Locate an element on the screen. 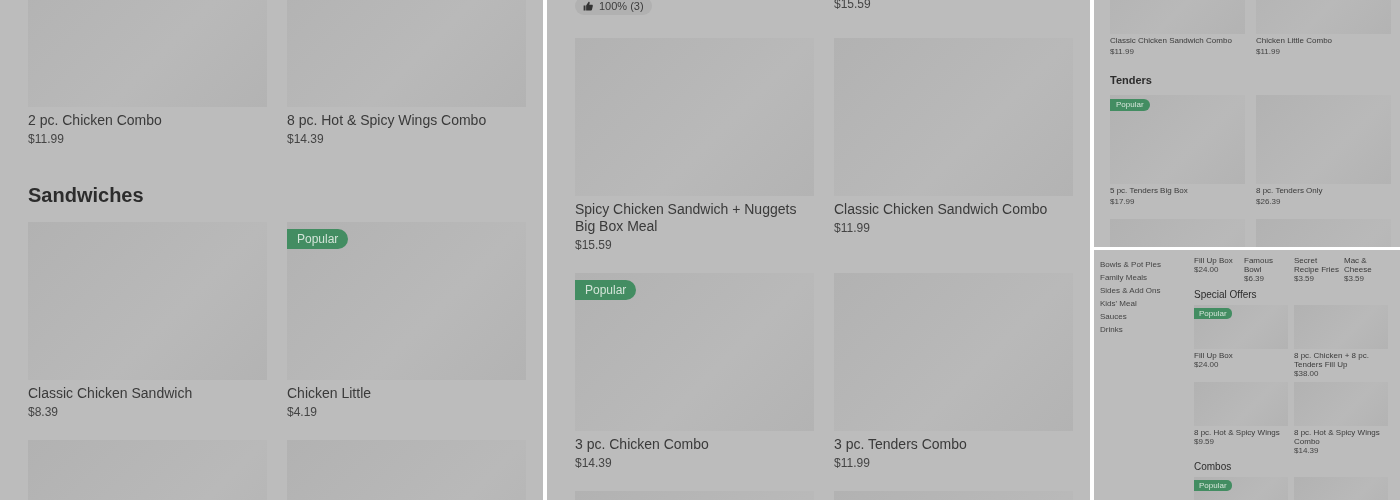 The width and height of the screenshot is (1400, 500). item-name: Mac & Cheese is located at coordinates (1367, 265).